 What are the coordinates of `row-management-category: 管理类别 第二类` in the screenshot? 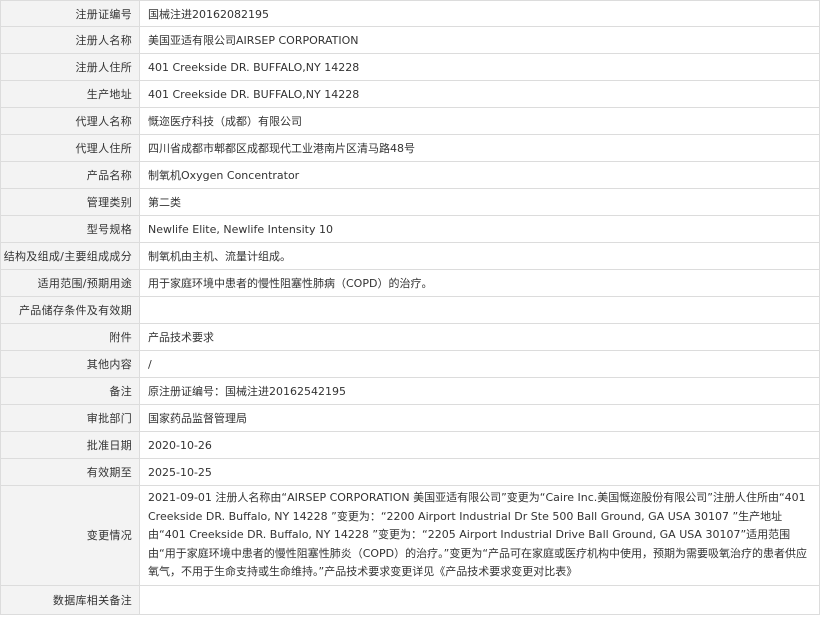 It's located at (410, 202).